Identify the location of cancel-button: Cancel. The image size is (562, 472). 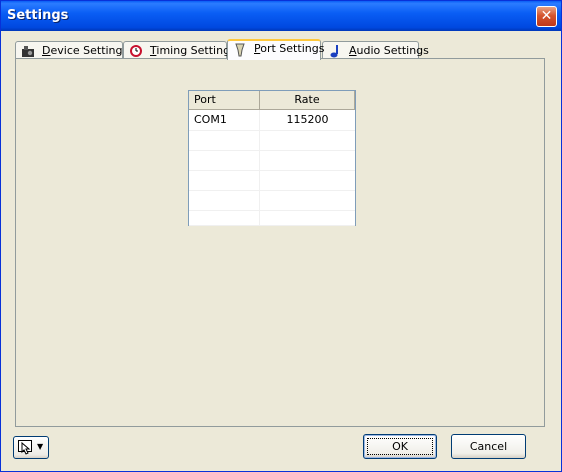
(488, 446).